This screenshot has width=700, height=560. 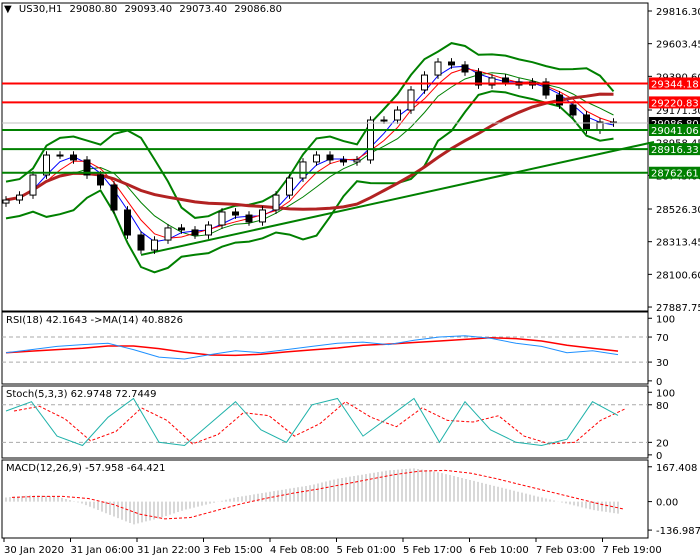 I want to click on macd-title: MACD(12,26,9) -57.958 -64.421, so click(x=86, y=468).